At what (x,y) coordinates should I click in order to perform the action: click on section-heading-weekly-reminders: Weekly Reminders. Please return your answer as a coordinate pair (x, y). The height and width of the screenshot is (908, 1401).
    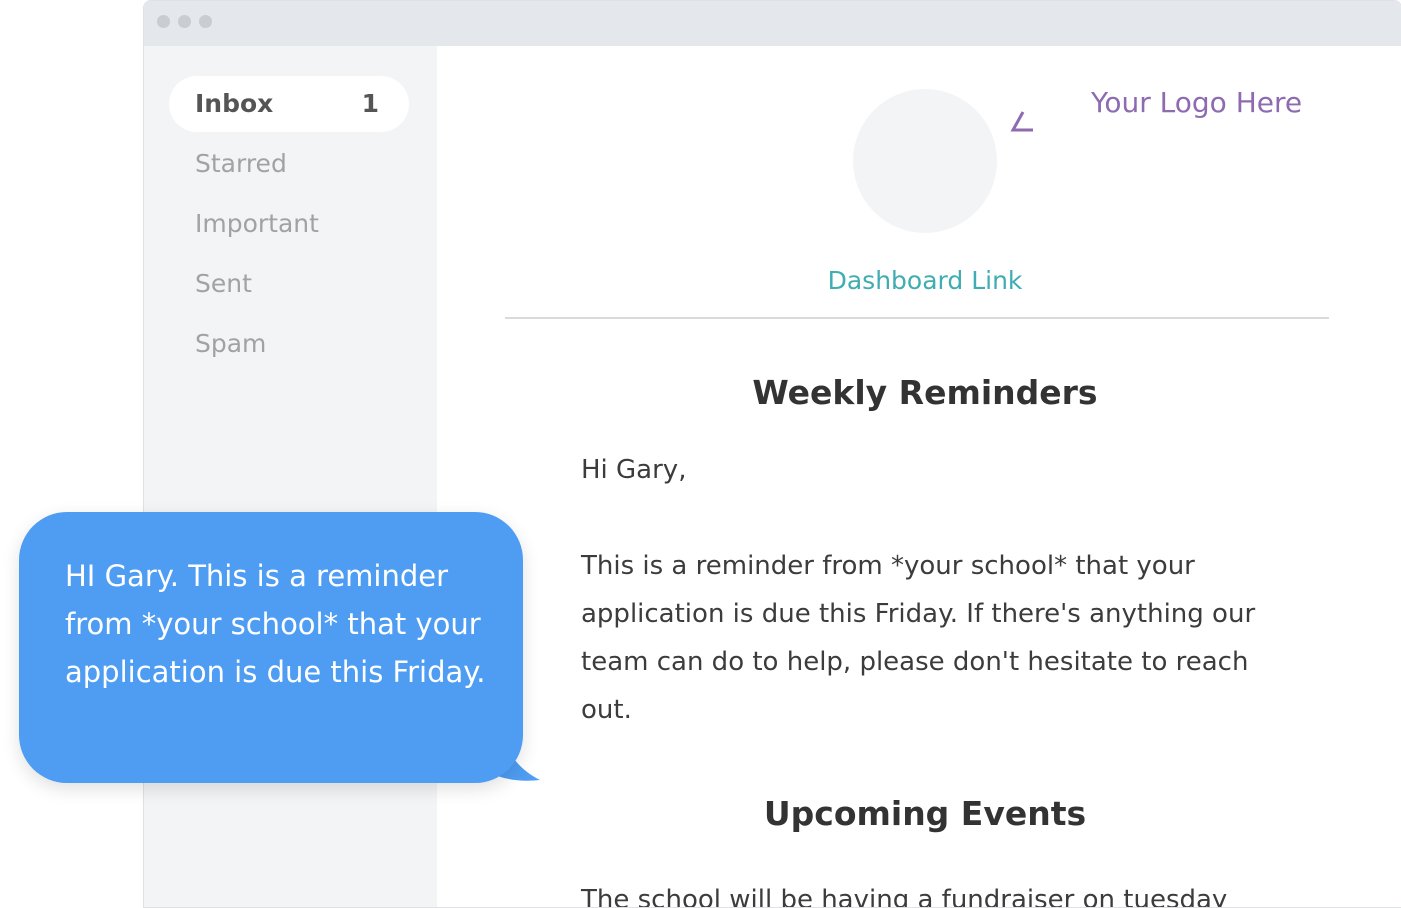
    Looking at the image, I should click on (925, 392).